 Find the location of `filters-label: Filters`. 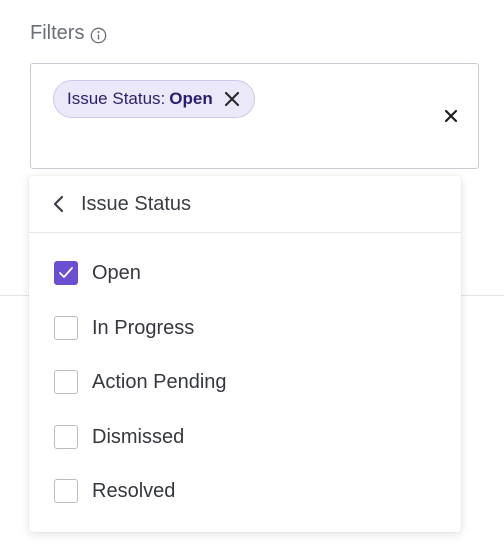

filters-label: Filters is located at coordinates (57, 33).